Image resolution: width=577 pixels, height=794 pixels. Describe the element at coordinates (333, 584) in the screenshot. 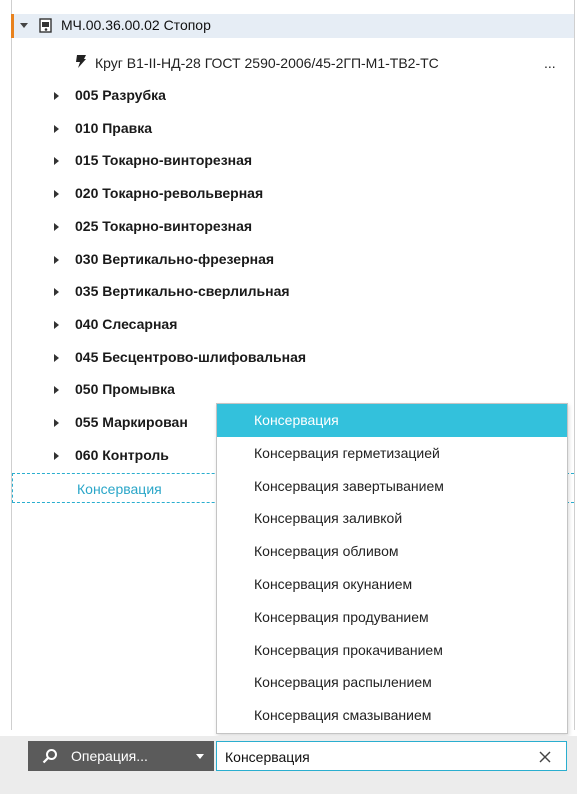

I see `dropdown-option-label: Консервация окунанием` at that location.